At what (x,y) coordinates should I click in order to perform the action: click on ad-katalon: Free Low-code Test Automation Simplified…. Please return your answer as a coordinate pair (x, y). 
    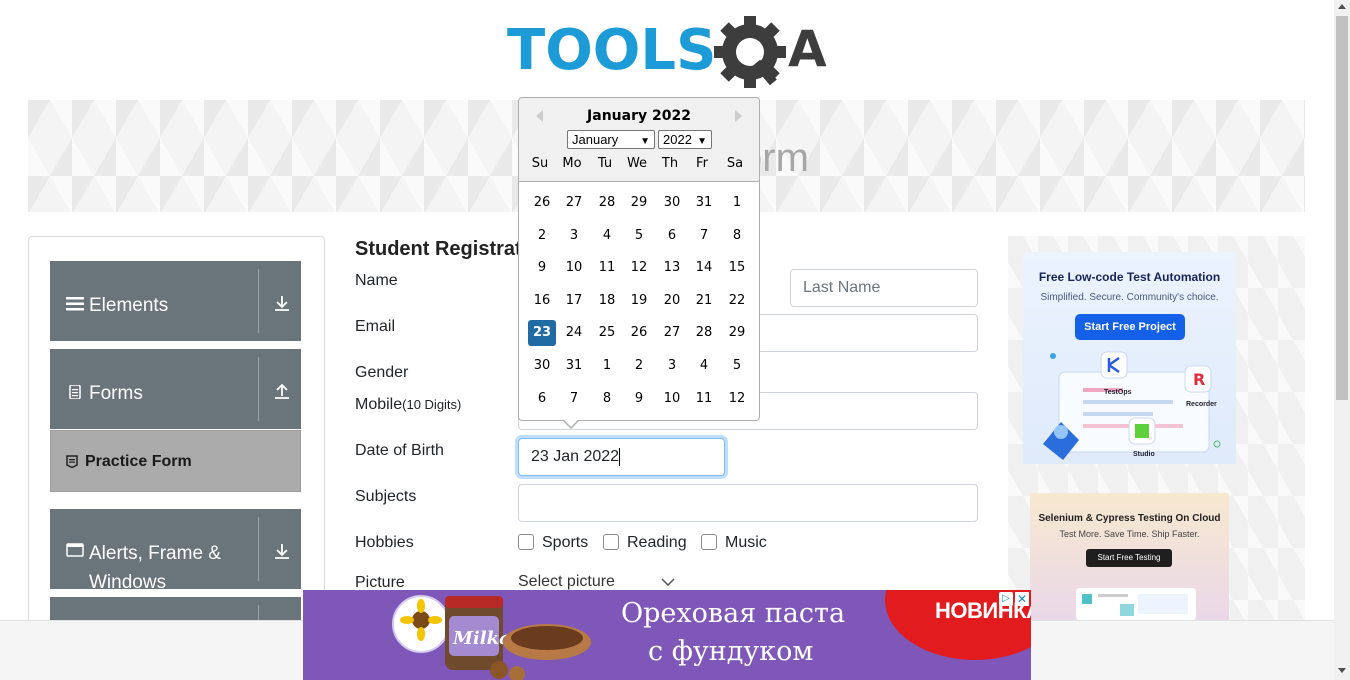
    Looking at the image, I should click on (1129, 358).